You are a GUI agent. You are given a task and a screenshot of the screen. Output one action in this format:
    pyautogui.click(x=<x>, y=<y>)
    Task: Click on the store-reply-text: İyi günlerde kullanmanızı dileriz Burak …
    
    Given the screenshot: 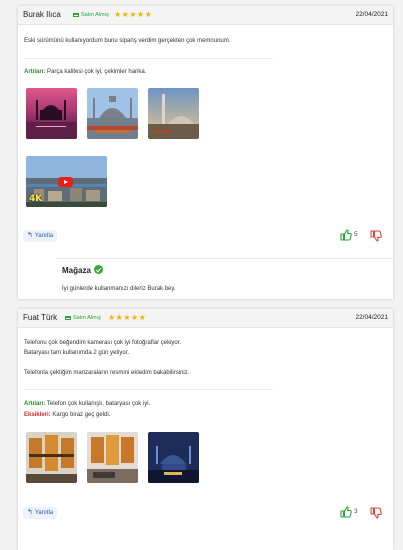 What is the action you would take?
    pyautogui.click(x=119, y=289)
    